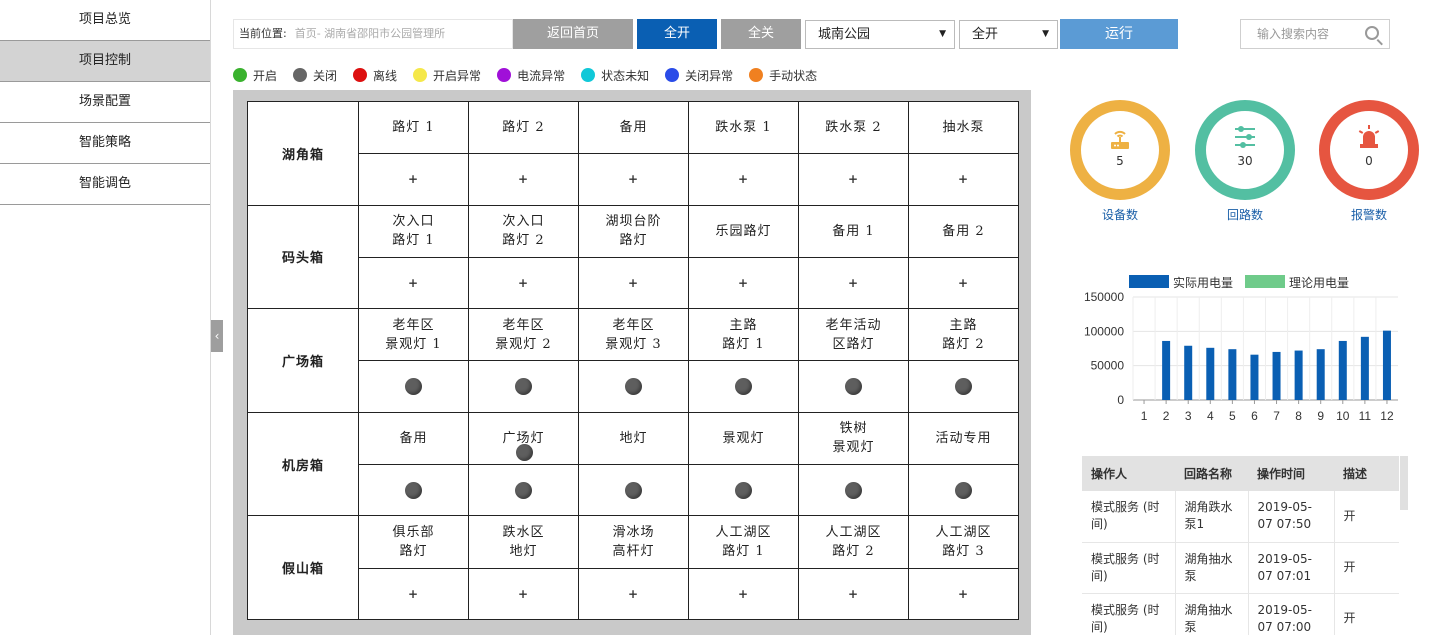  What do you see at coordinates (1315, 34) in the screenshot?
I see `search-input: 输入搜索内容` at bounding box center [1315, 34].